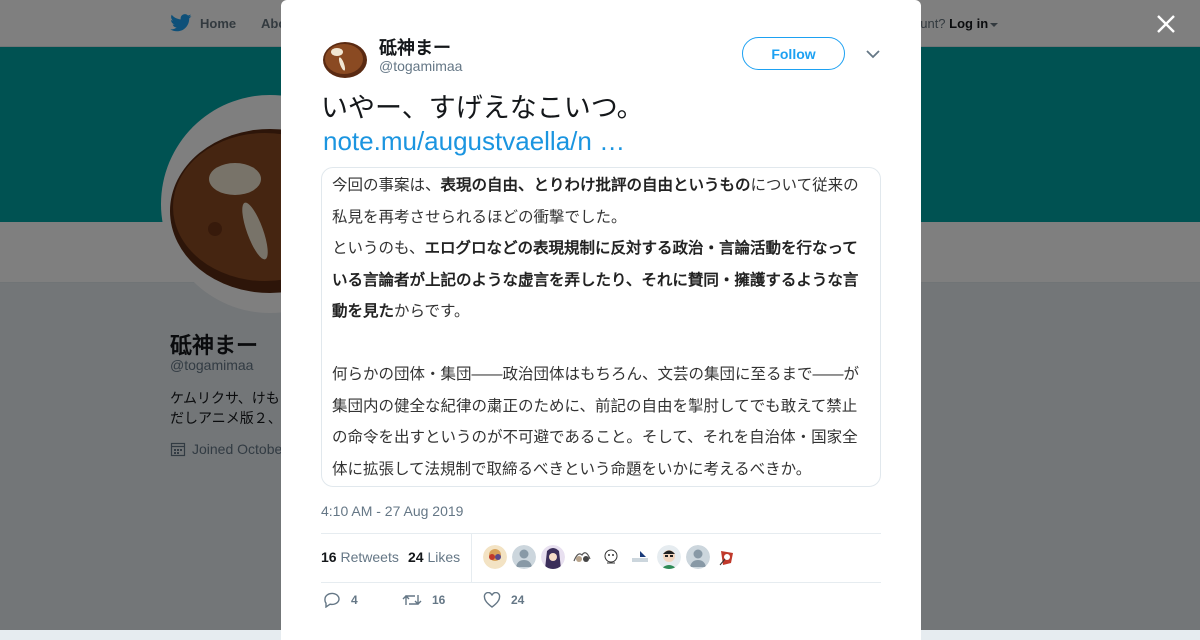 Image resolution: width=1200 pixels, height=640 pixels. I want to click on like-count: 24, so click(518, 600).